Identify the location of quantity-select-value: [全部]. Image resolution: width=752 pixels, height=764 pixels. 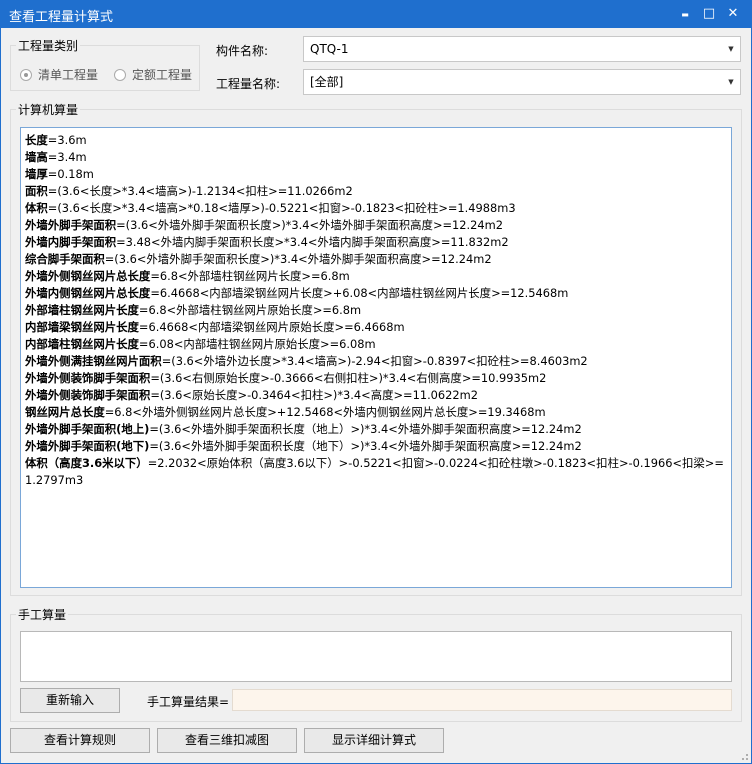
(327, 82).